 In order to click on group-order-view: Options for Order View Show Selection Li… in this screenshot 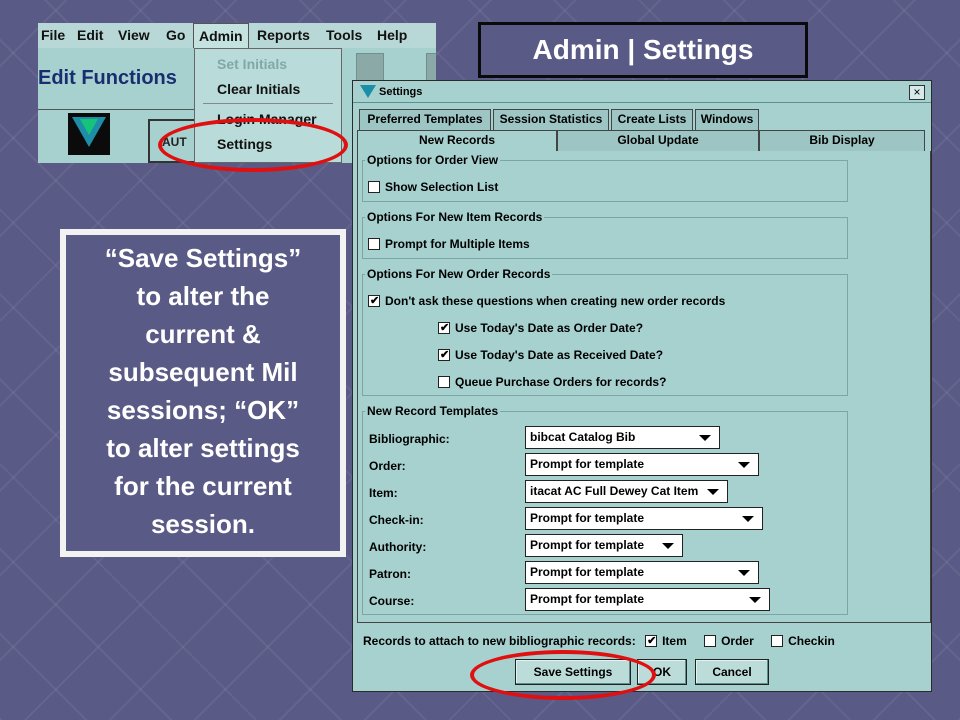, I will do `click(605, 177)`.